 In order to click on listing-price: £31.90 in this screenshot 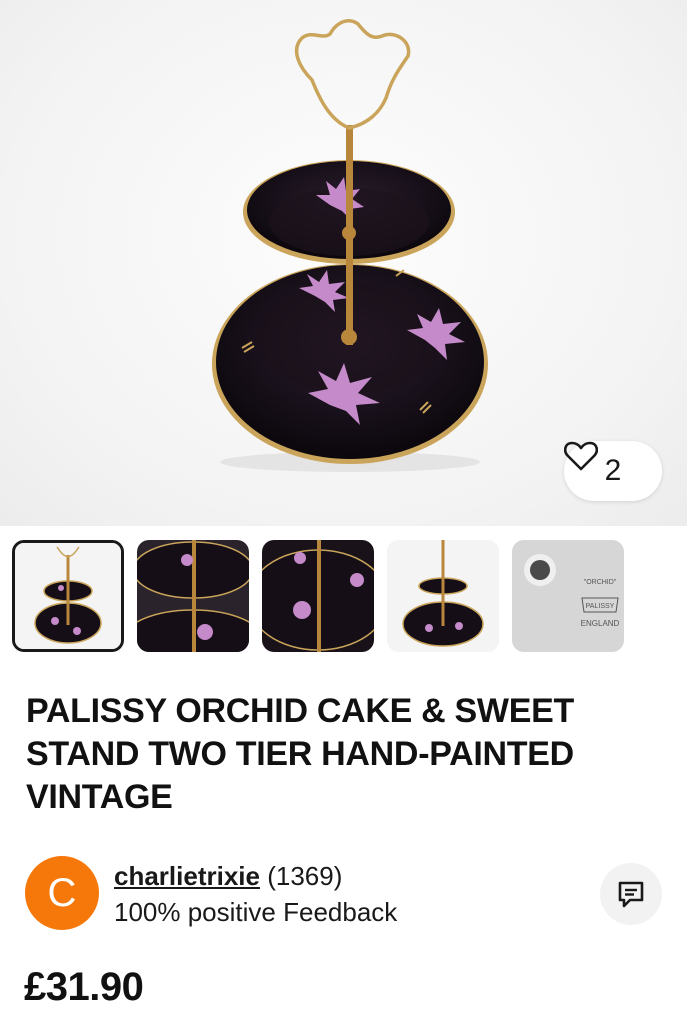, I will do `click(84, 987)`.